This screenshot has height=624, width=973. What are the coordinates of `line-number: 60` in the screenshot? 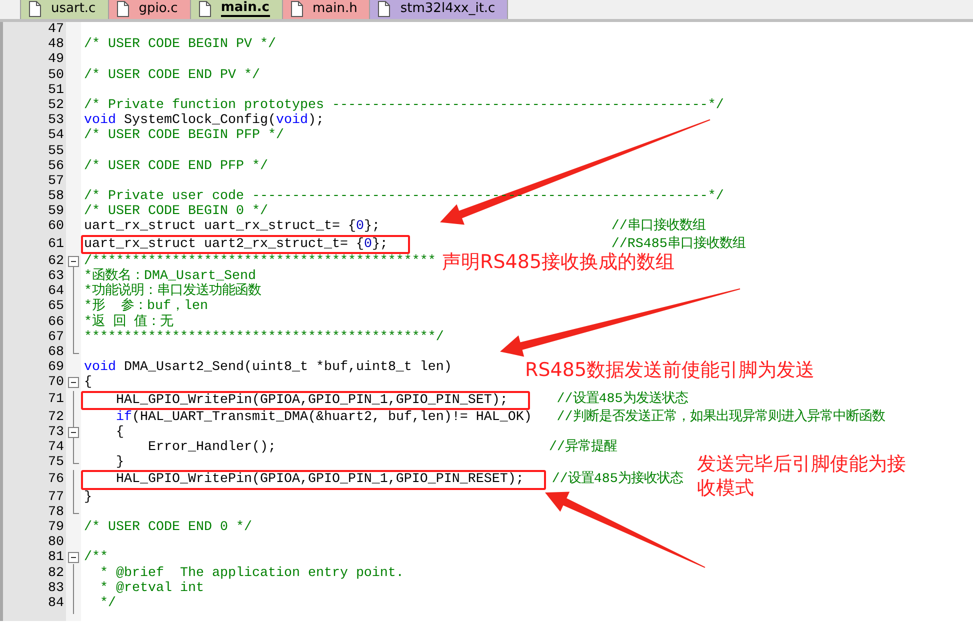 It's located at (56, 227).